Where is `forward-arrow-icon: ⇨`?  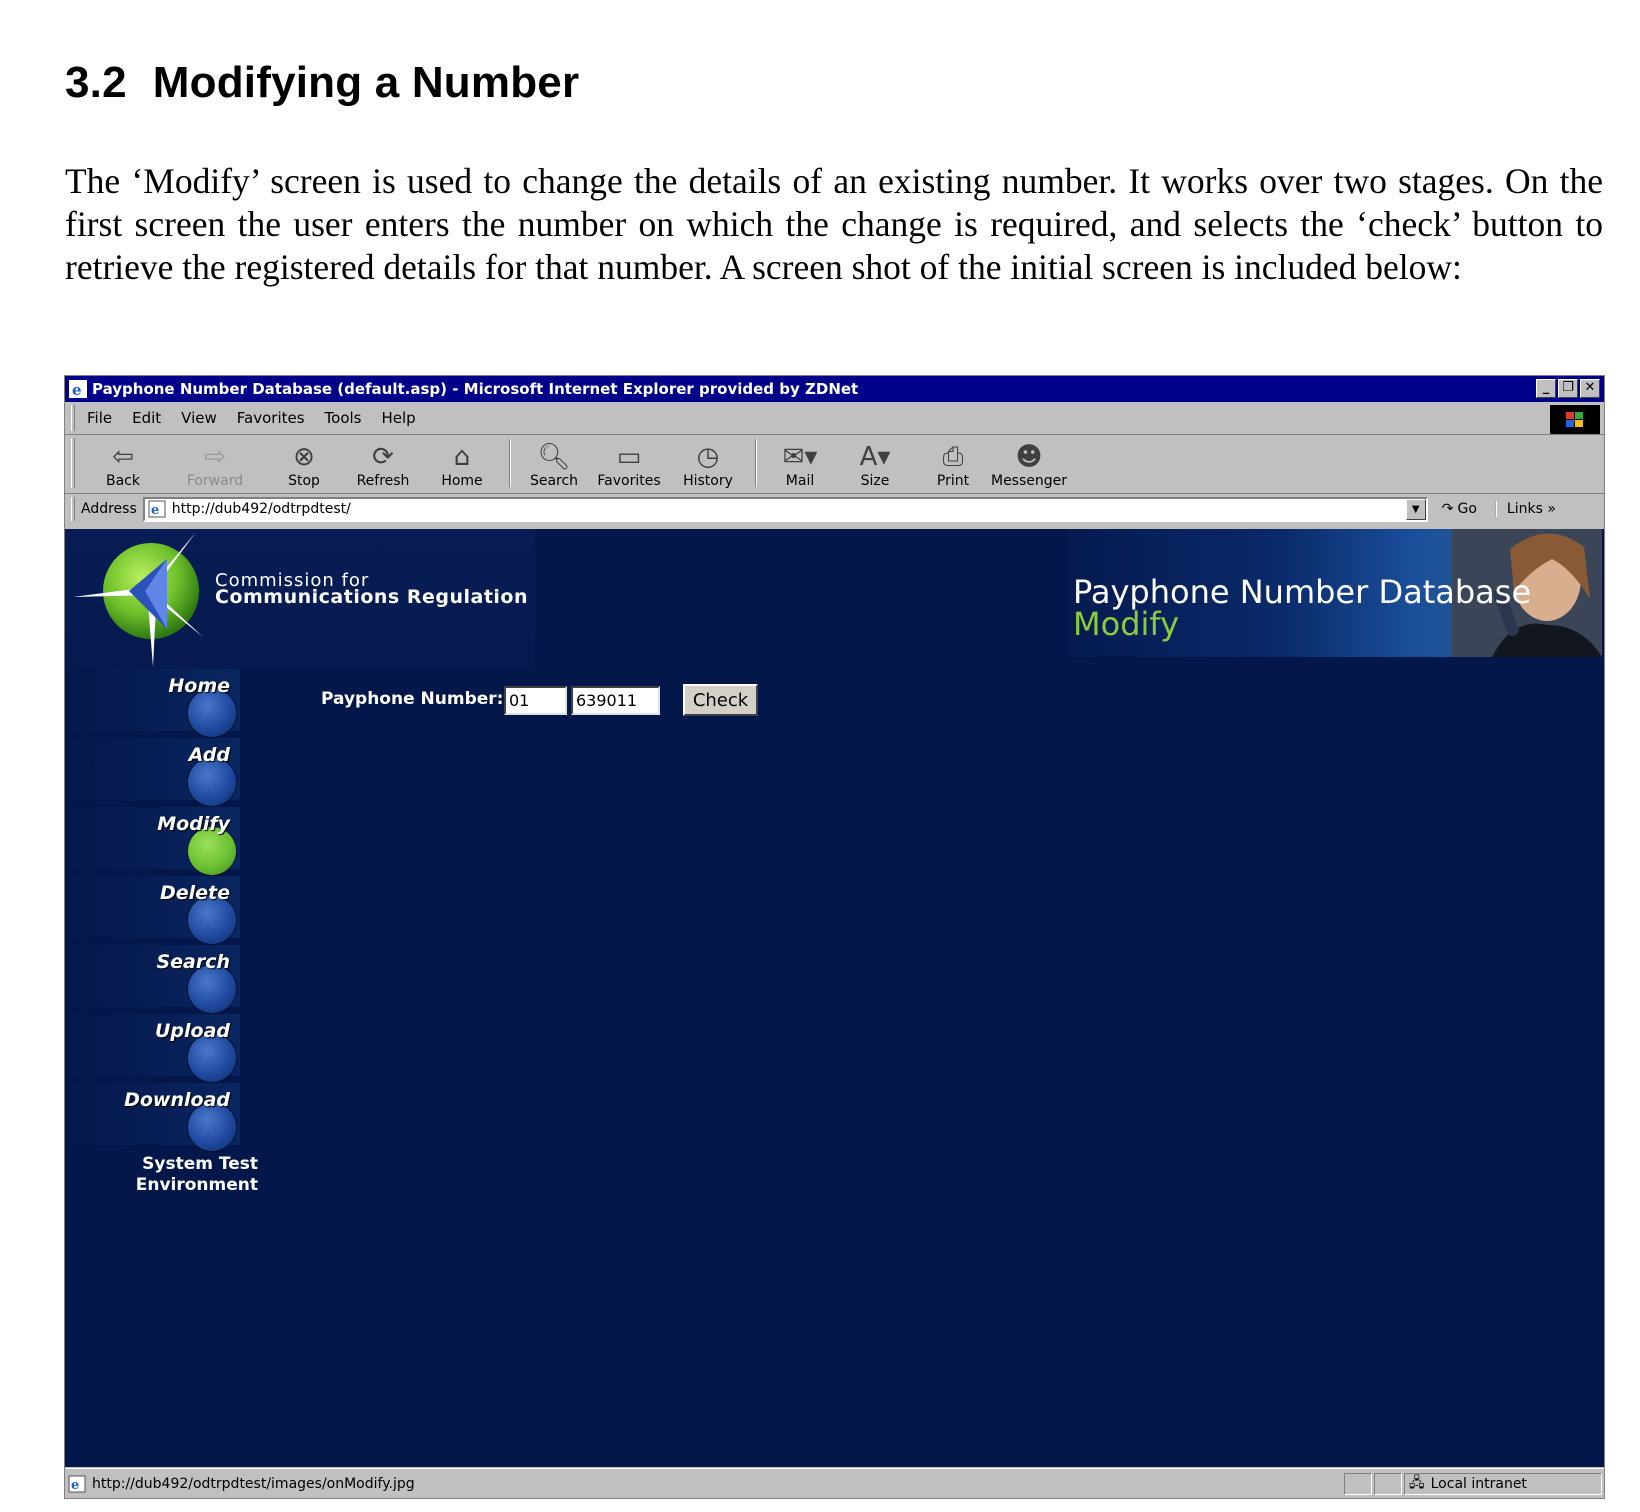
forward-arrow-icon: ⇨ is located at coordinates (215, 457).